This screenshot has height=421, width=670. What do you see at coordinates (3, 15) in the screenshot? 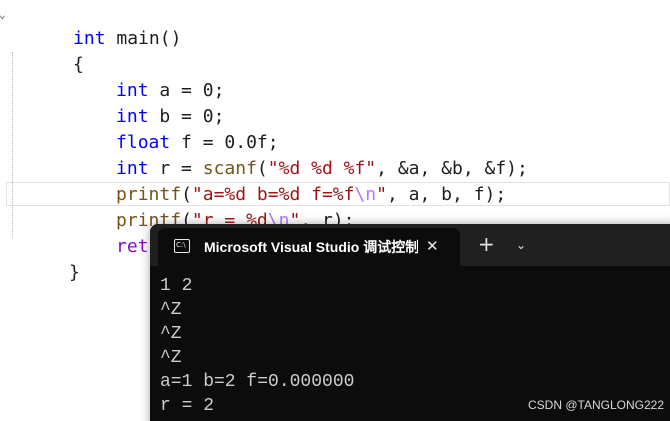
I see `fold-collapse-icon: ⌄` at bounding box center [3, 15].